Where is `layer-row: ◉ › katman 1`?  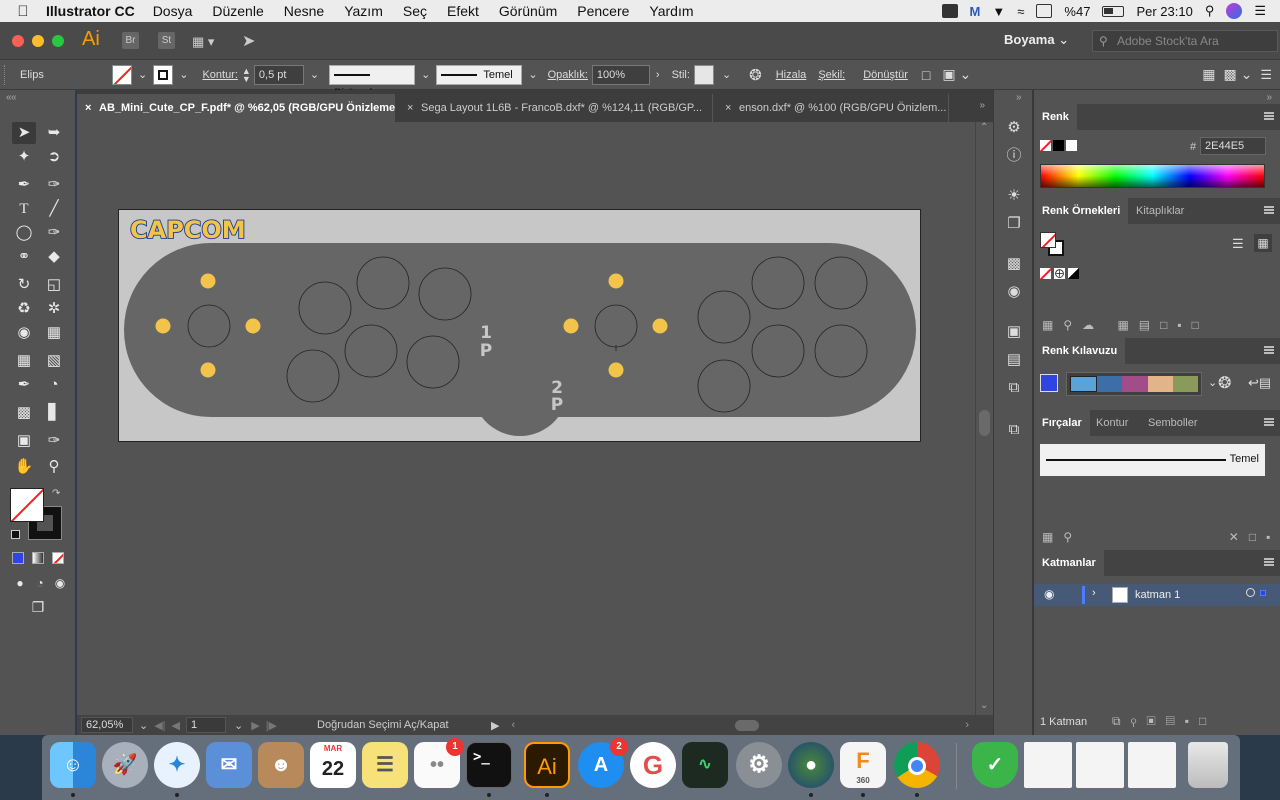
layer-row: ◉ › katman 1 is located at coordinates (1157, 595).